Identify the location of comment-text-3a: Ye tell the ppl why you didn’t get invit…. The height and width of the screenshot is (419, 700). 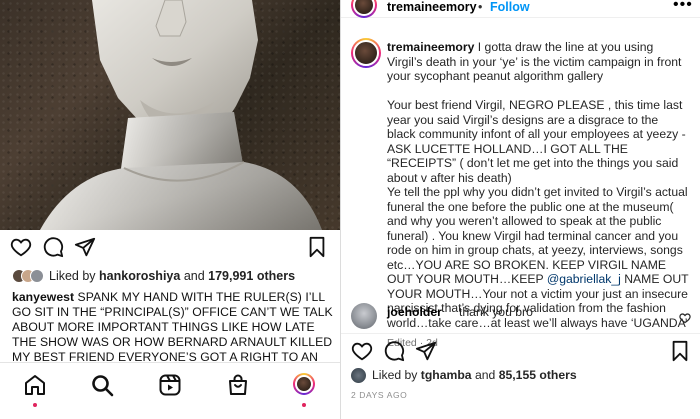
(537, 235).